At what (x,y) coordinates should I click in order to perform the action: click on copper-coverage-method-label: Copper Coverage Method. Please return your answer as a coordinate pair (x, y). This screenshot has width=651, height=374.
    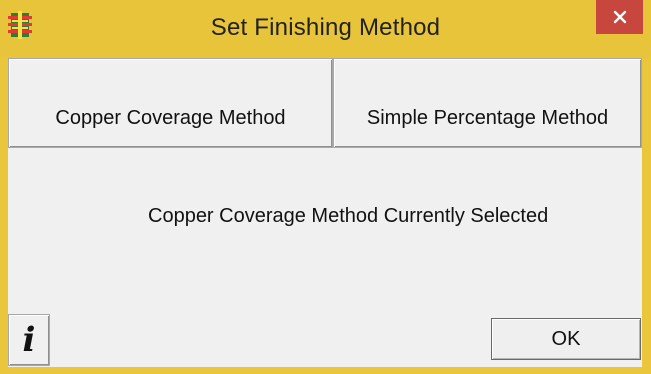
    Looking at the image, I should click on (170, 117).